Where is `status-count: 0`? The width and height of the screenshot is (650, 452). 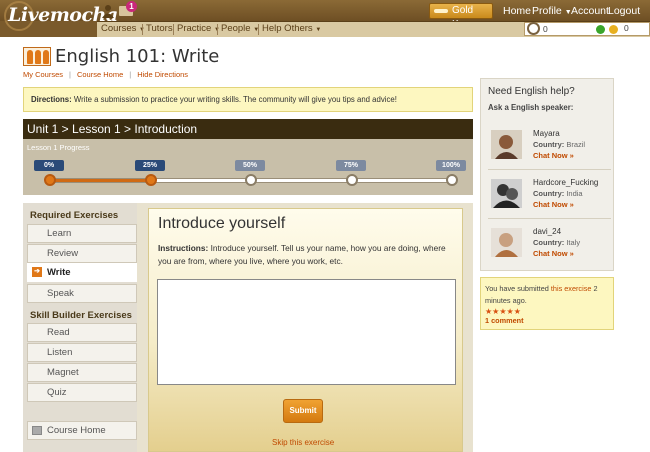 status-count: 0 is located at coordinates (626, 28).